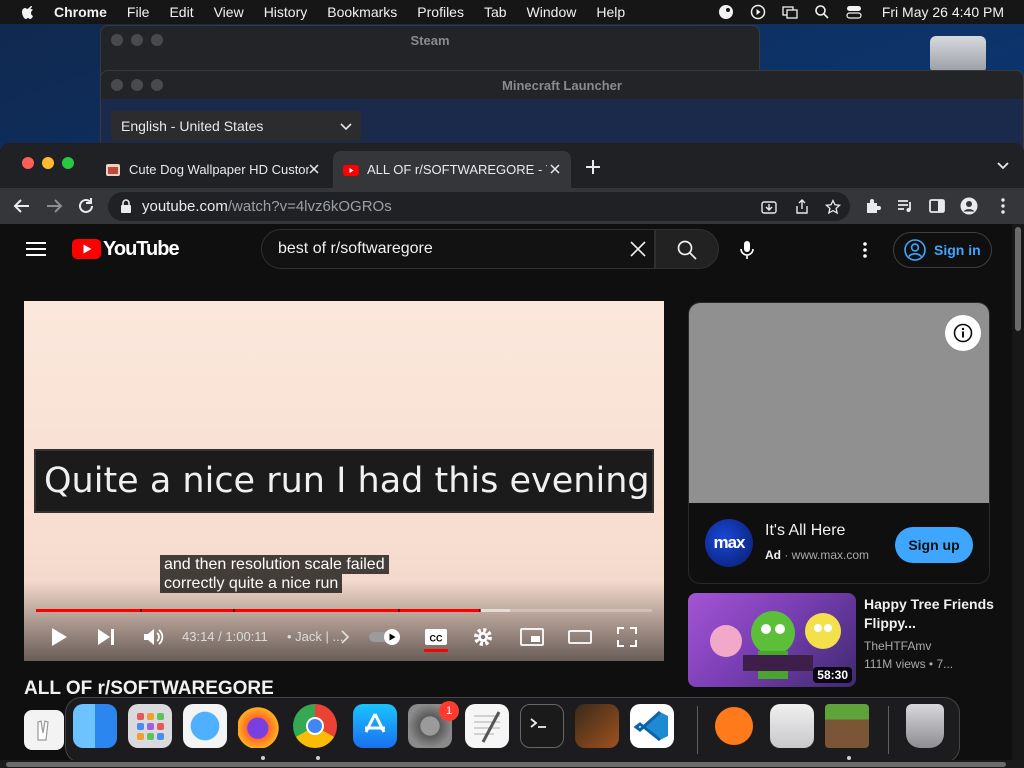 Image resolution: width=1024 pixels, height=768 pixels. I want to click on theater-mode-icon, so click(580, 637).